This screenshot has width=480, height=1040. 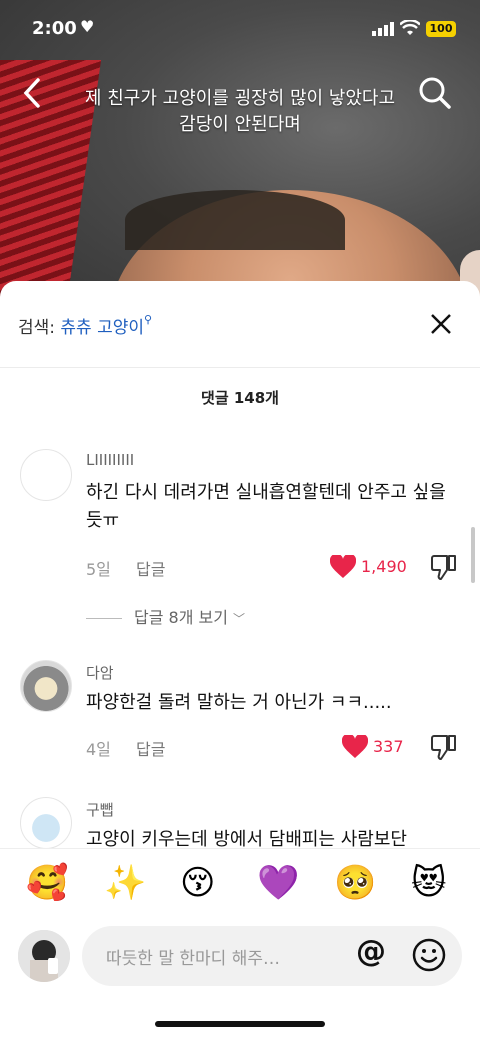 What do you see at coordinates (441, 29) in the screenshot?
I see `battery-indicator: 100` at bounding box center [441, 29].